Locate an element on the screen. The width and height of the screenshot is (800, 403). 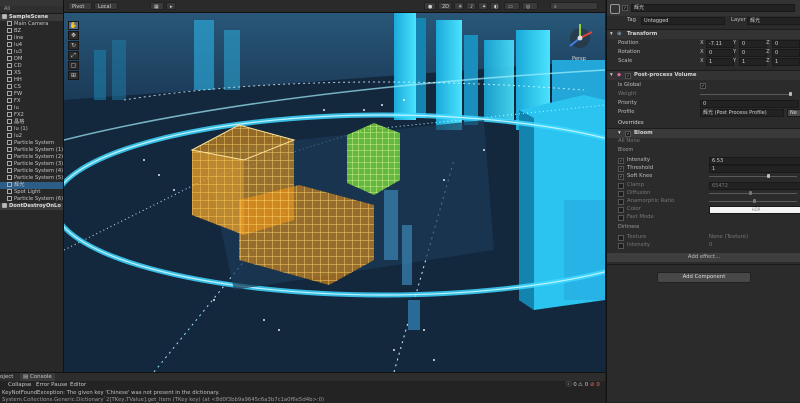
hierarchy-item: CD is located at coordinates (31, 66).